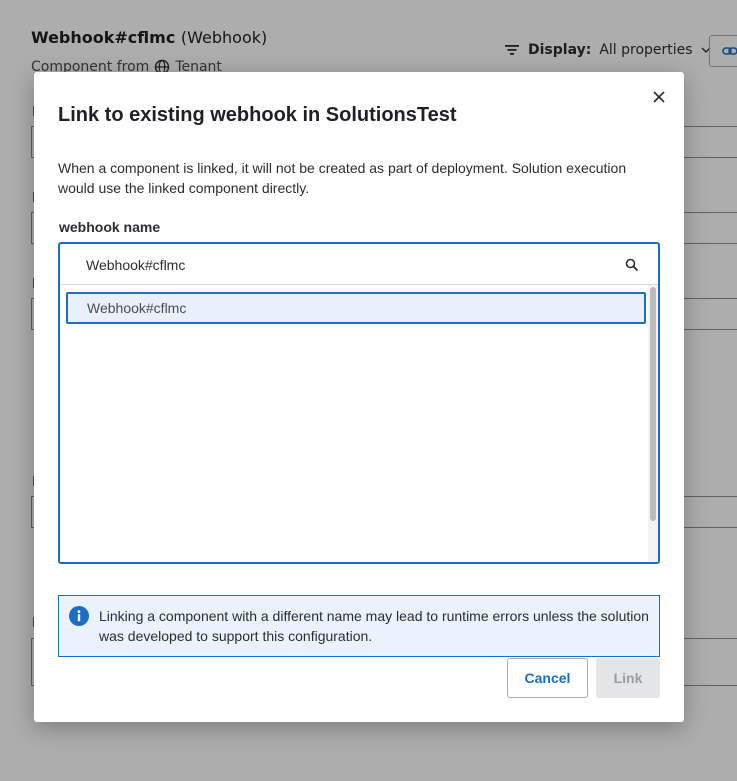 This screenshot has height=781, width=737. Describe the element at coordinates (356, 308) in the screenshot. I see `list-item: Webhook#cflmc` at that location.